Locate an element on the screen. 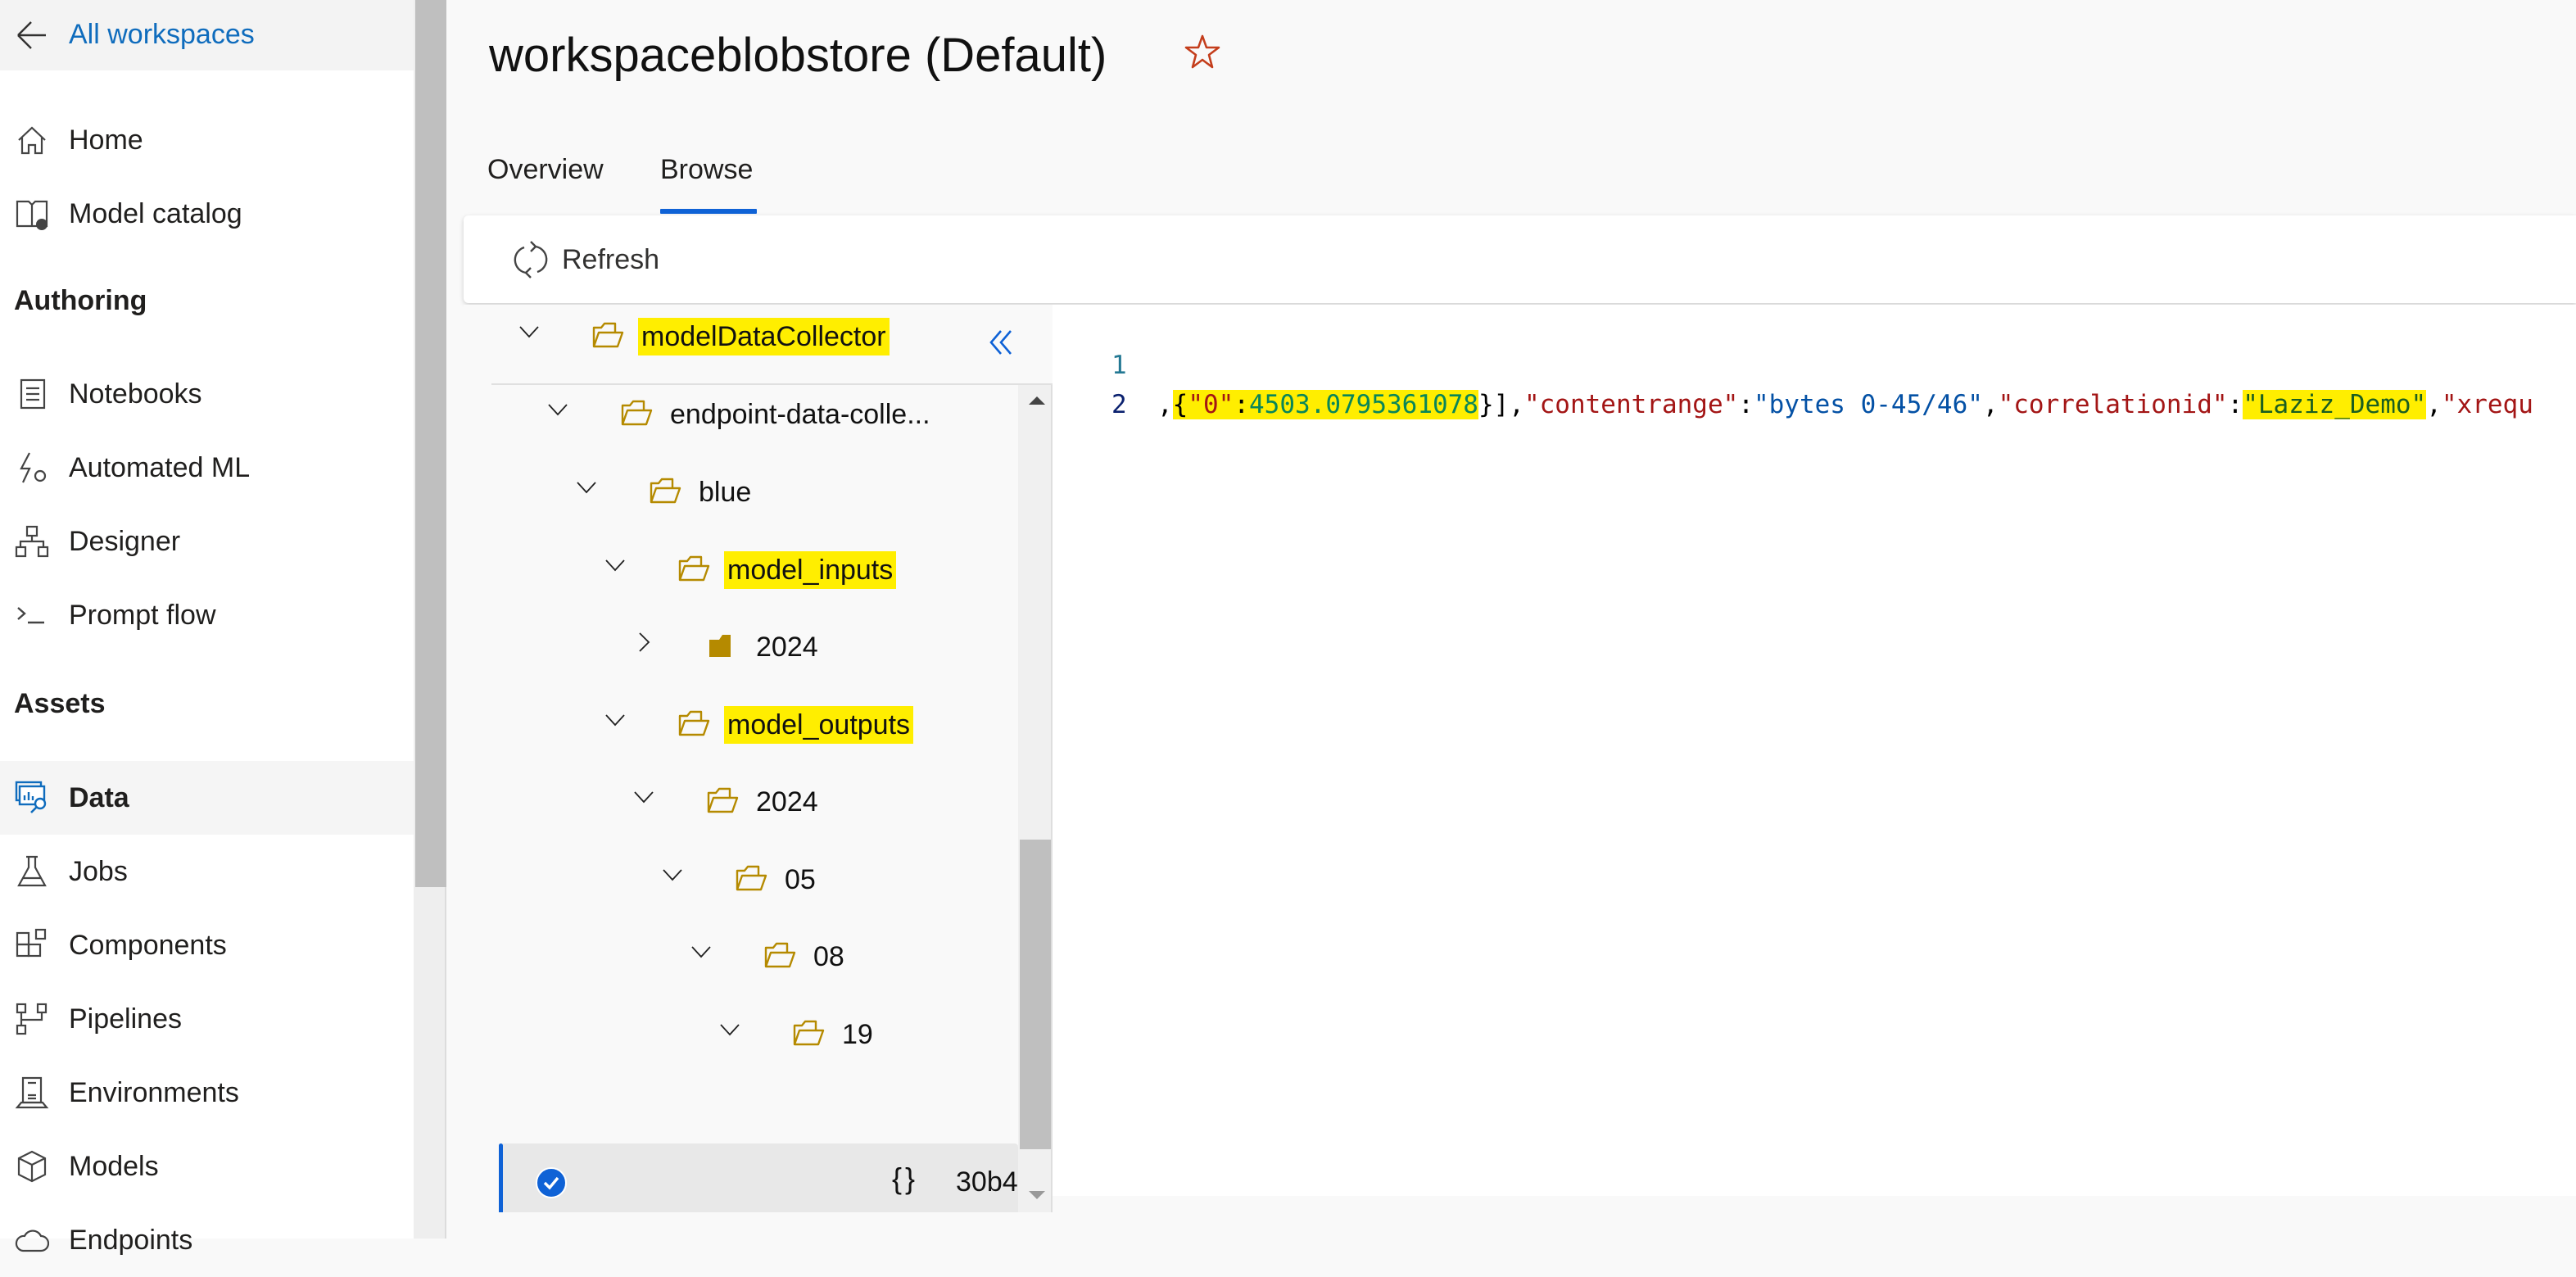 The image size is (2576, 1277). nav-item-designer: Designer is located at coordinates (207, 541).